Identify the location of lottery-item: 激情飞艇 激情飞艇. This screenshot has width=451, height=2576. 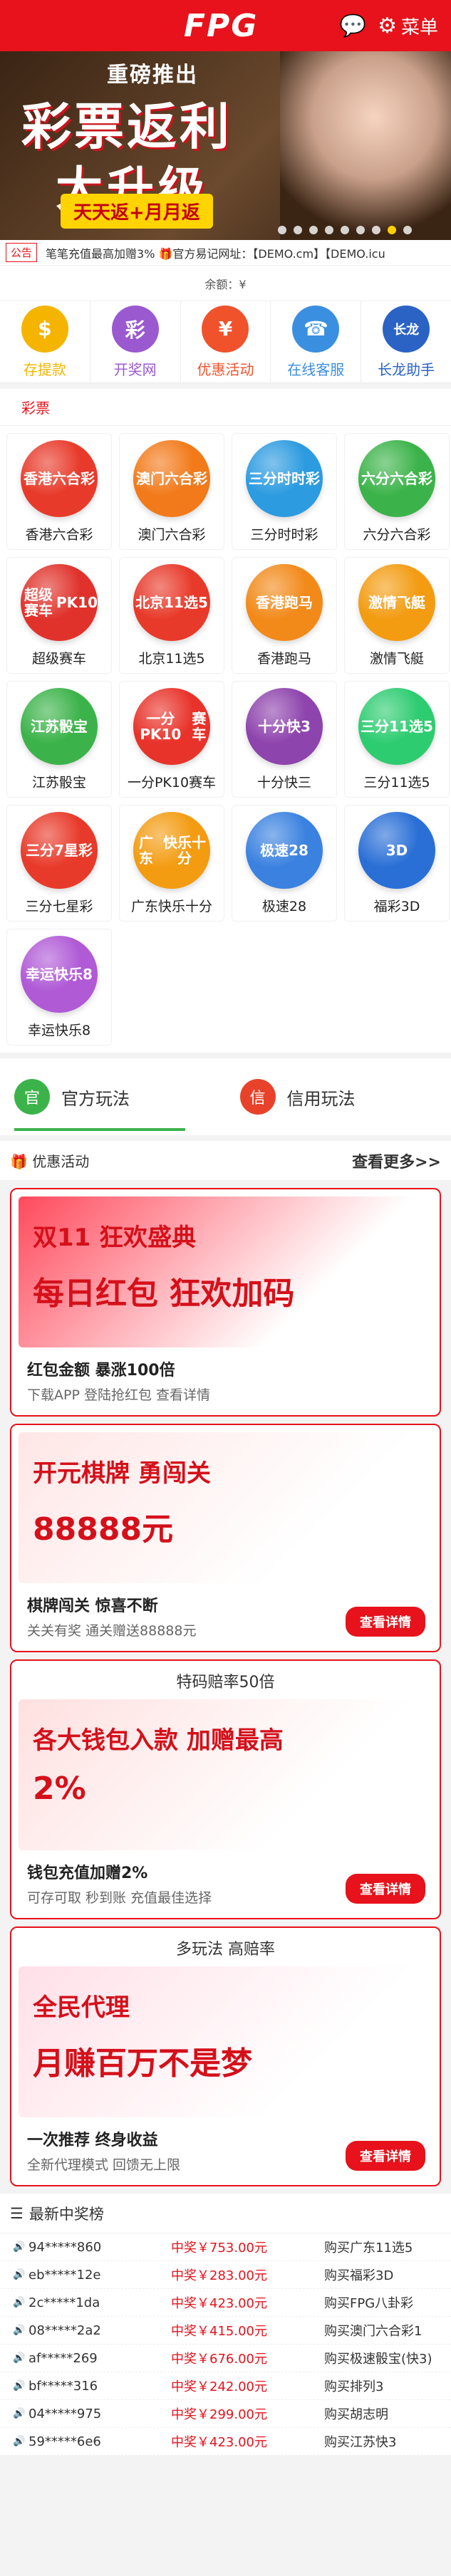
(397, 615).